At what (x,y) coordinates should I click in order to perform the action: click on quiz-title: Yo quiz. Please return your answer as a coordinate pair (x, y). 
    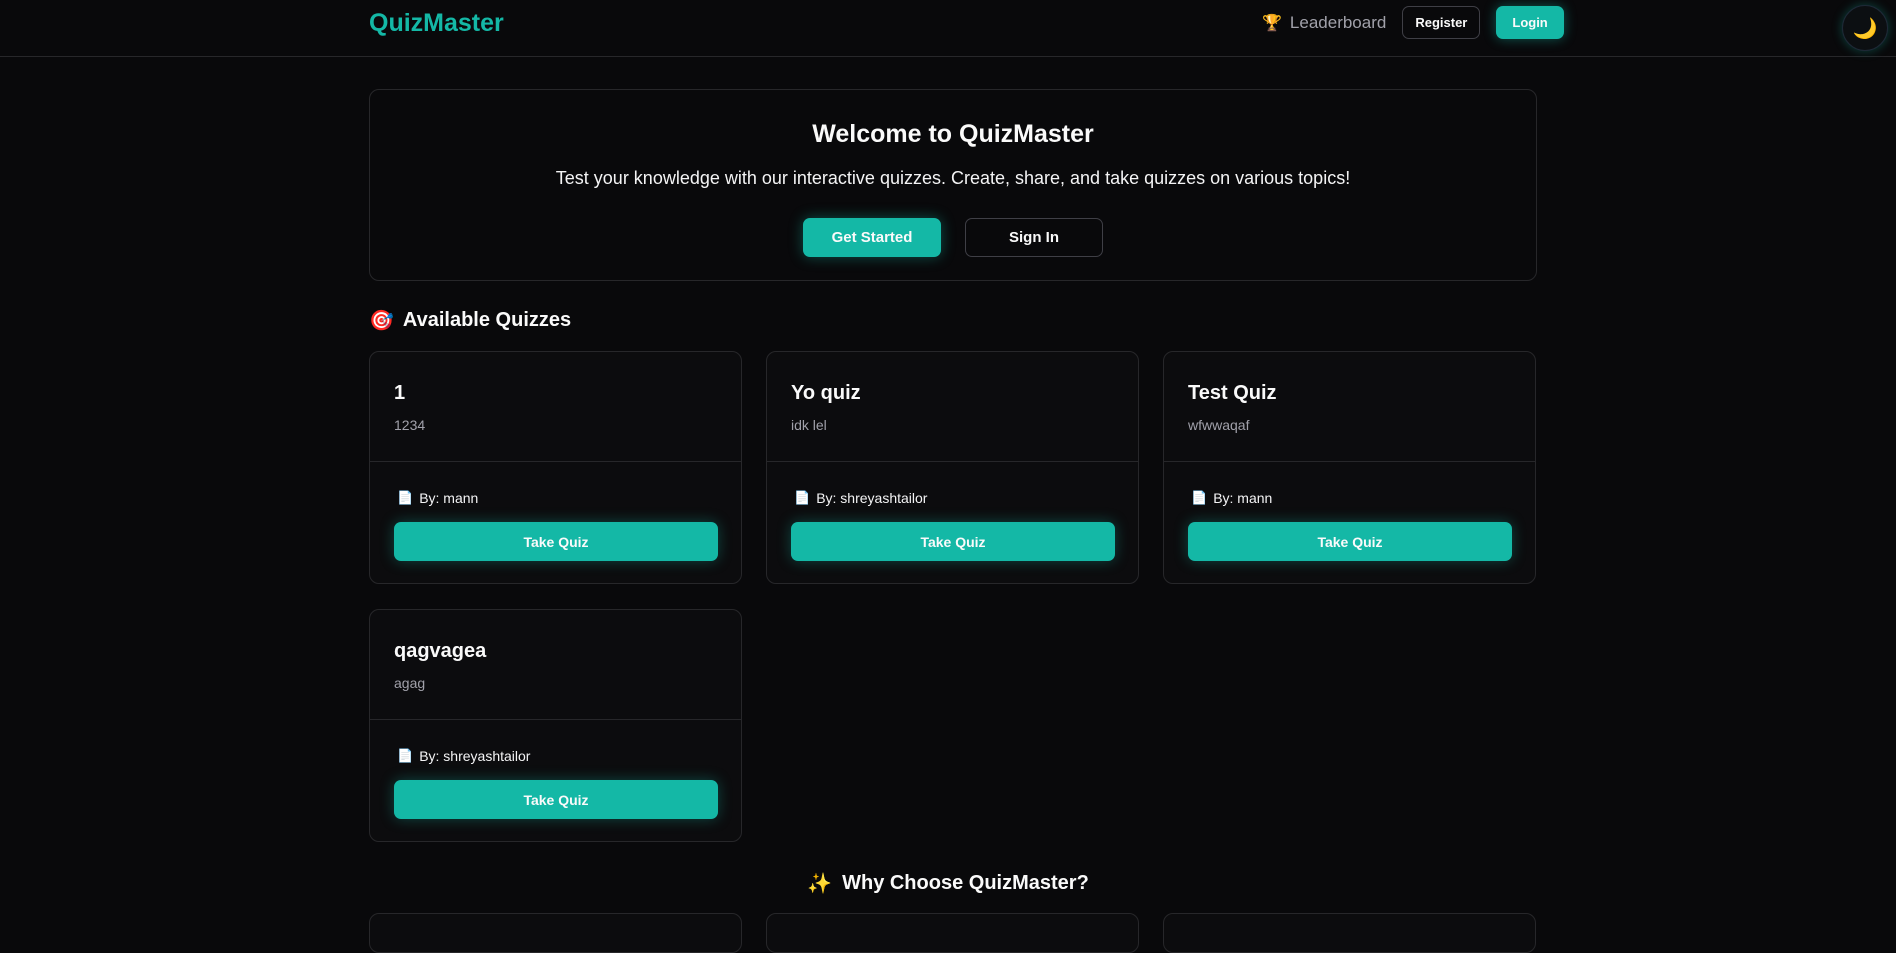
    Looking at the image, I should click on (826, 393).